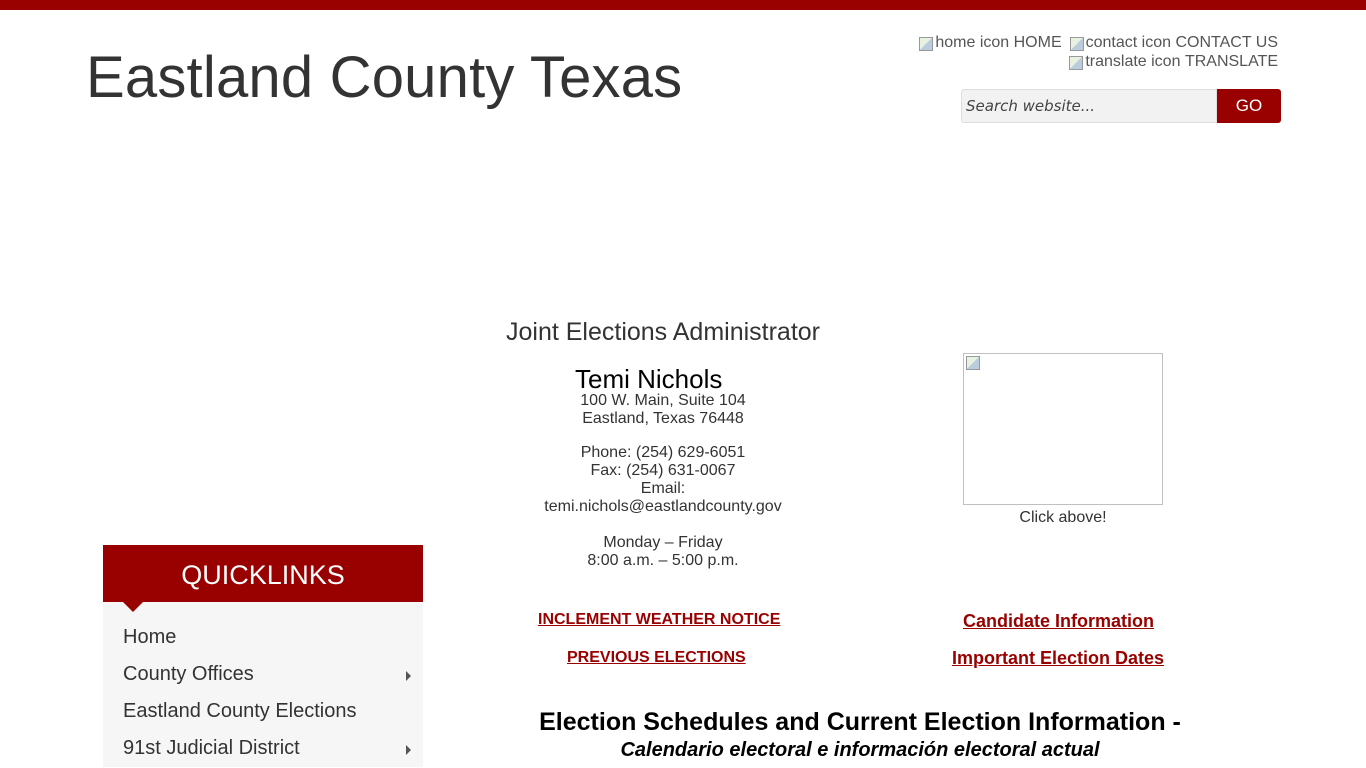 This screenshot has height=768, width=1366. What do you see at coordinates (663, 507) in the screenshot?
I see `email: temi.nichols@eastlandcounty.gov` at bounding box center [663, 507].